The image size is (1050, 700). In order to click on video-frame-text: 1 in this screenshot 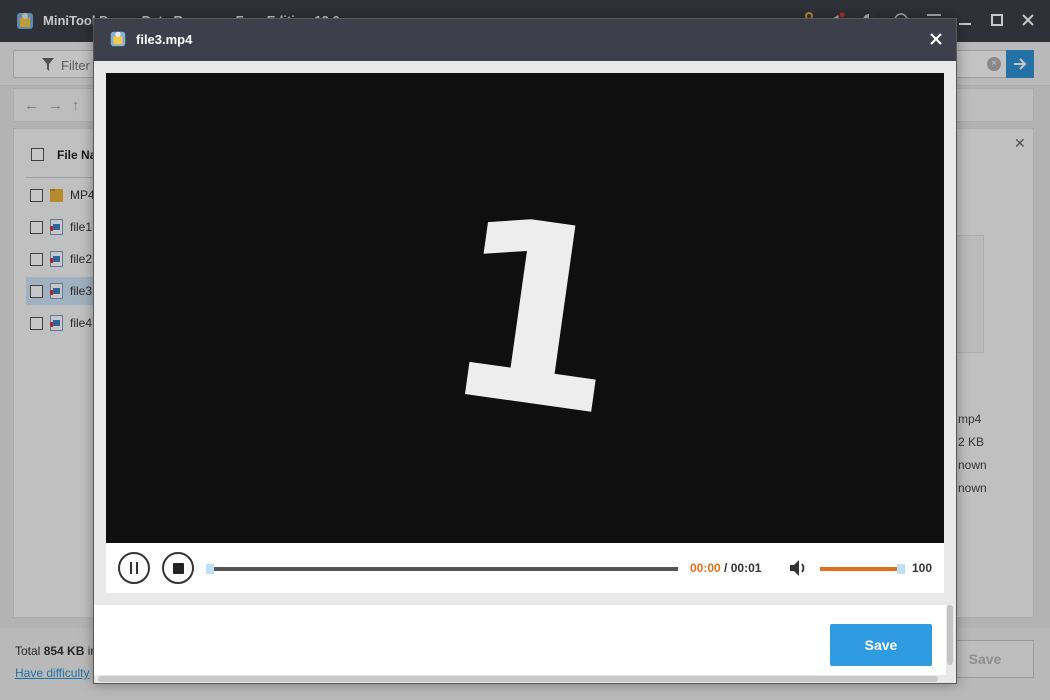, I will do `click(534, 316)`.